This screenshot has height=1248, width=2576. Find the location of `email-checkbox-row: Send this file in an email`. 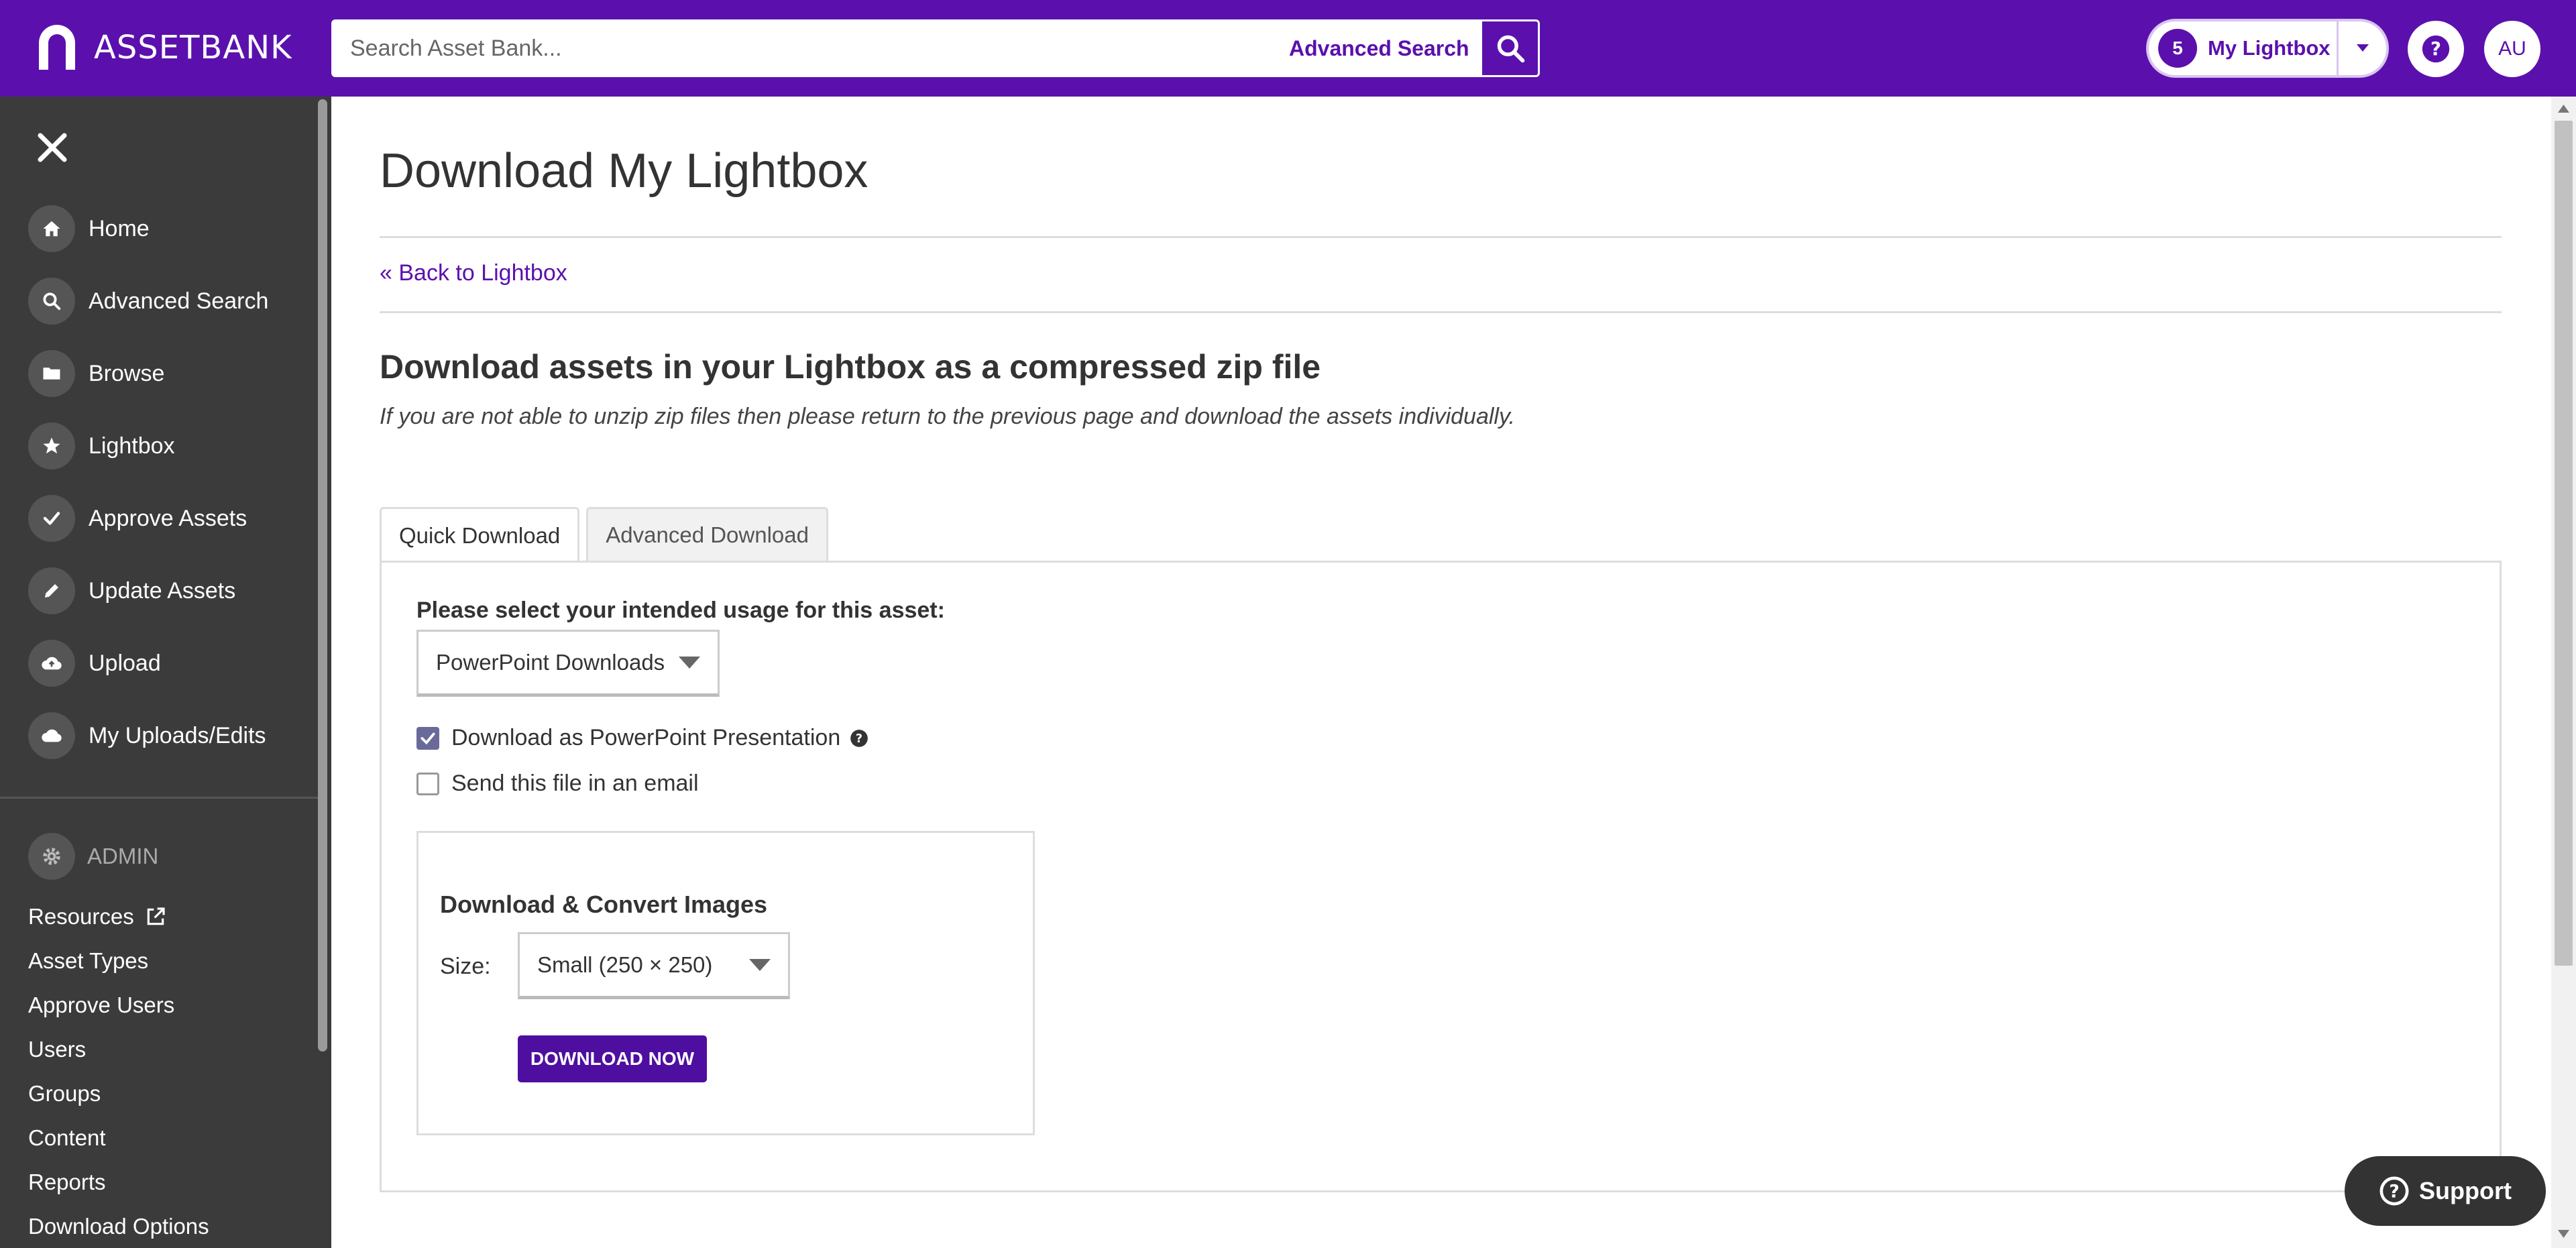

email-checkbox-row: Send this file in an email is located at coordinates (557, 784).